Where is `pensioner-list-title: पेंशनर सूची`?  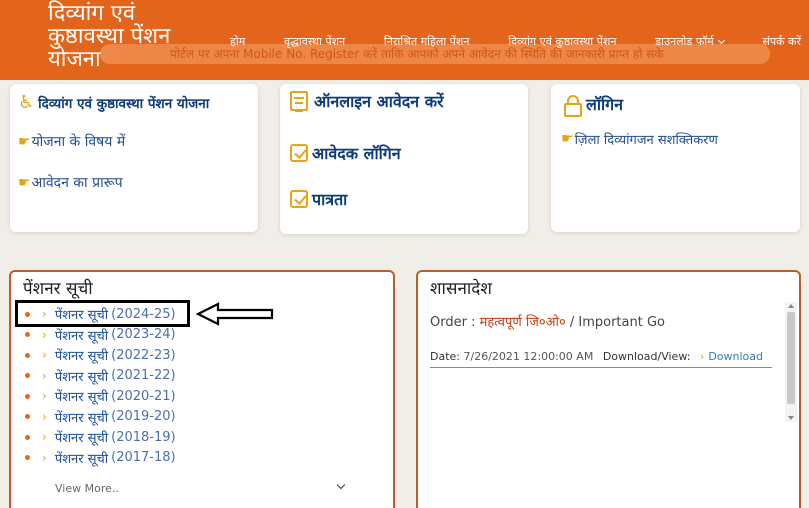
pensioner-list-title: पेंशनर सूची is located at coordinates (58, 289).